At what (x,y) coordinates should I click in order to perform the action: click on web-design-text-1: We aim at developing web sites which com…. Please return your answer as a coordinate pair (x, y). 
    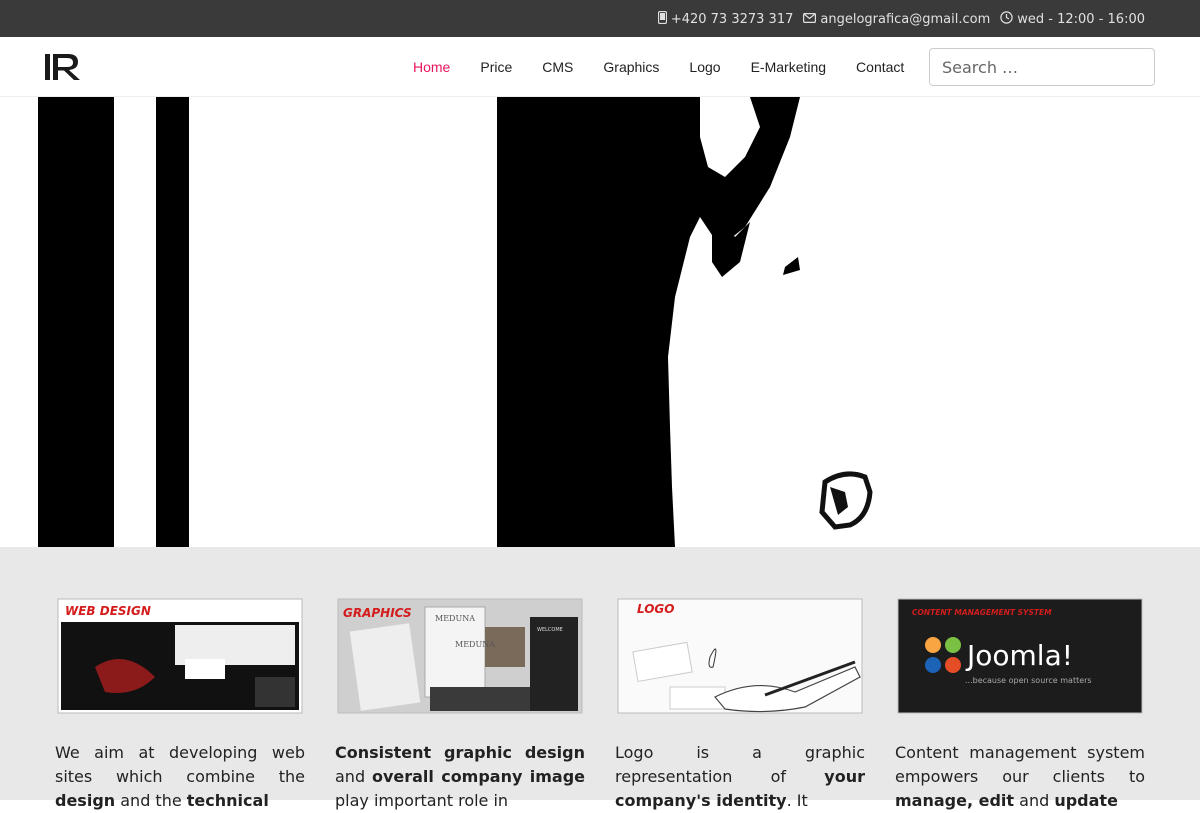
    Looking at the image, I should click on (180, 764).